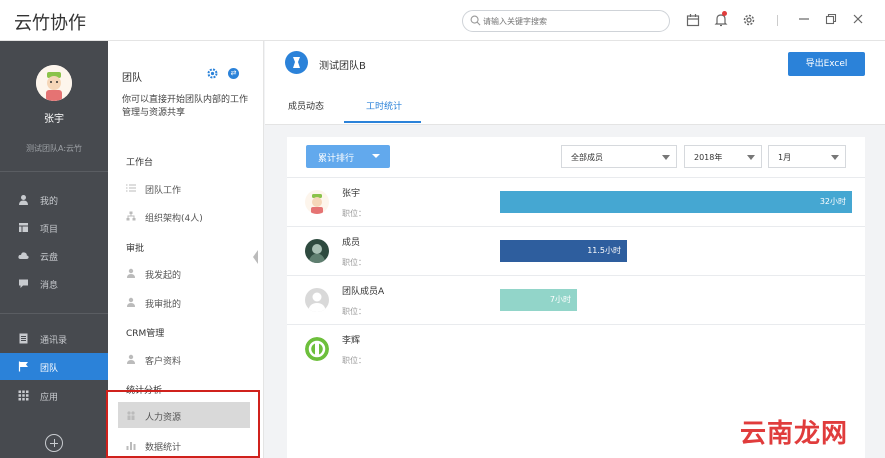 This screenshot has height=458, width=885. What do you see at coordinates (54, 341) in the screenshot?
I see `sidebar-item-label: 通讯录` at bounding box center [54, 341].